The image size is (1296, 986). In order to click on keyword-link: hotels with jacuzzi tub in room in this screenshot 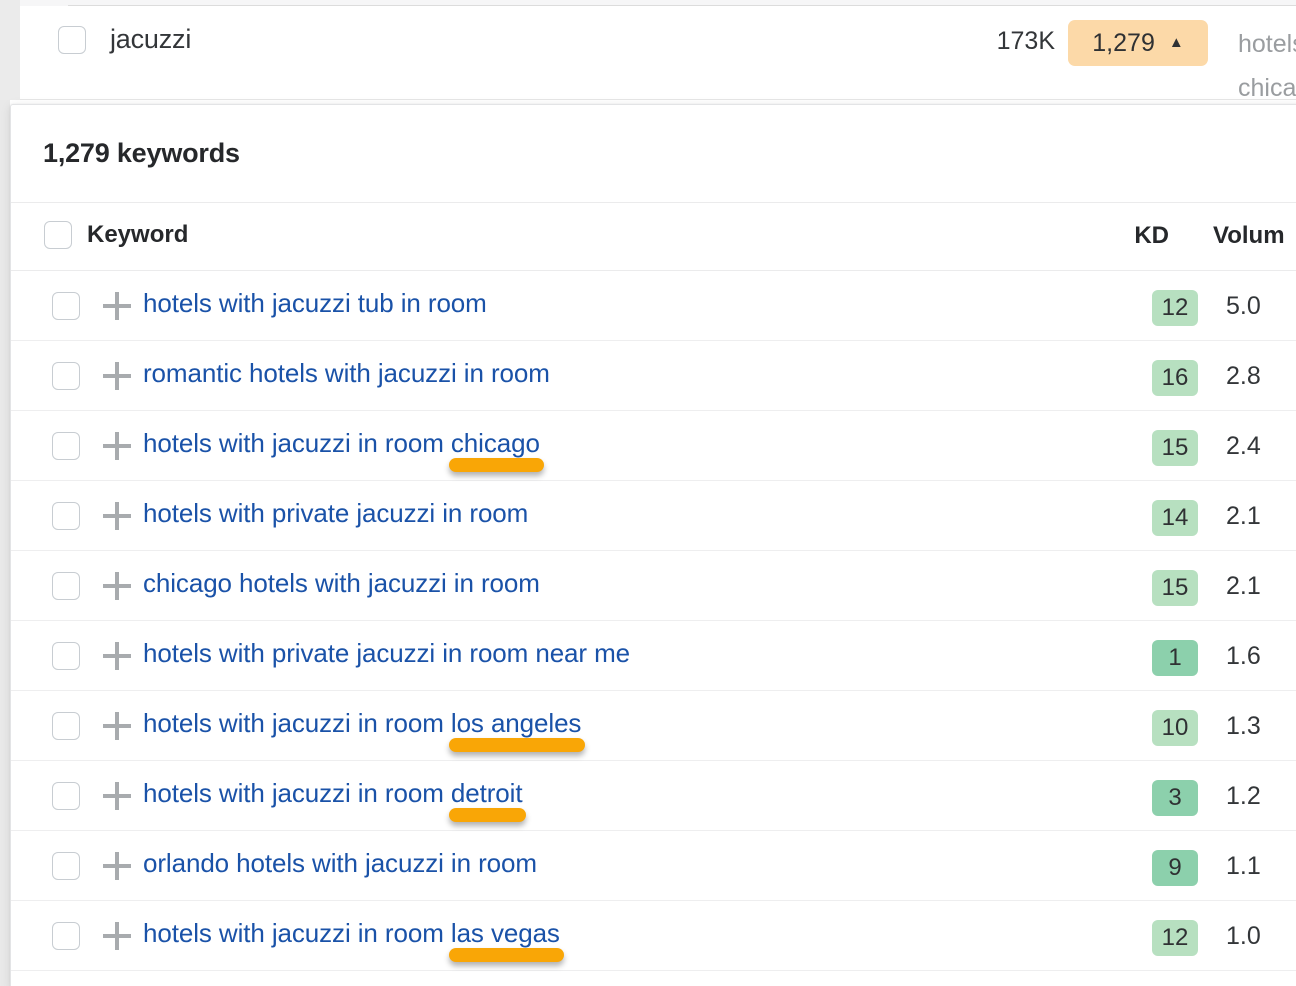, I will do `click(315, 303)`.